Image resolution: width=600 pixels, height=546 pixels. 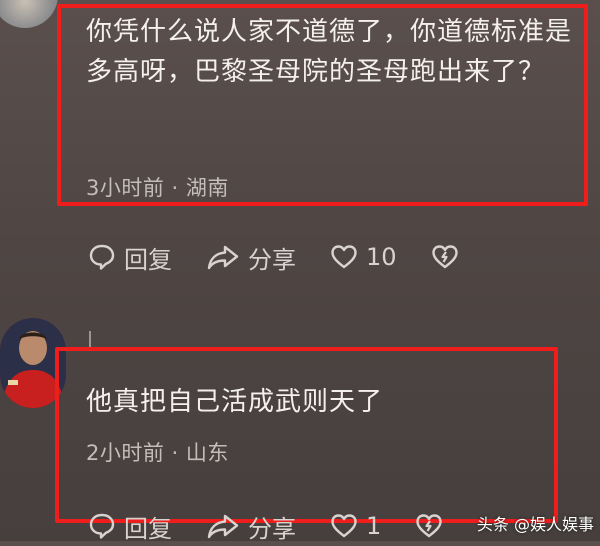 I want to click on thread-line, so click(x=90, y=339).